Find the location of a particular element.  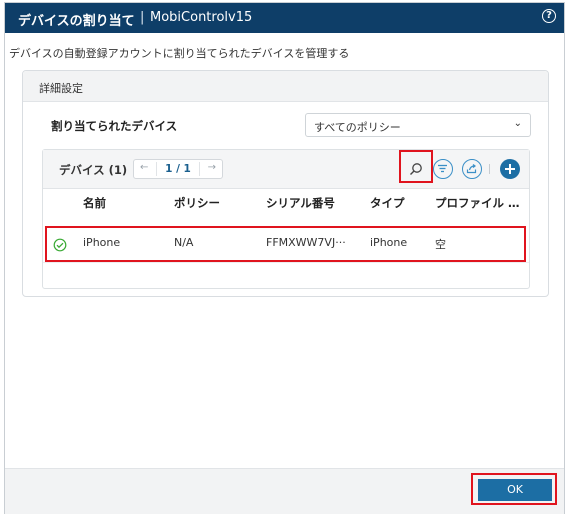

policy-select-value: すべてのポリシー is located at coordinates (357, 127).